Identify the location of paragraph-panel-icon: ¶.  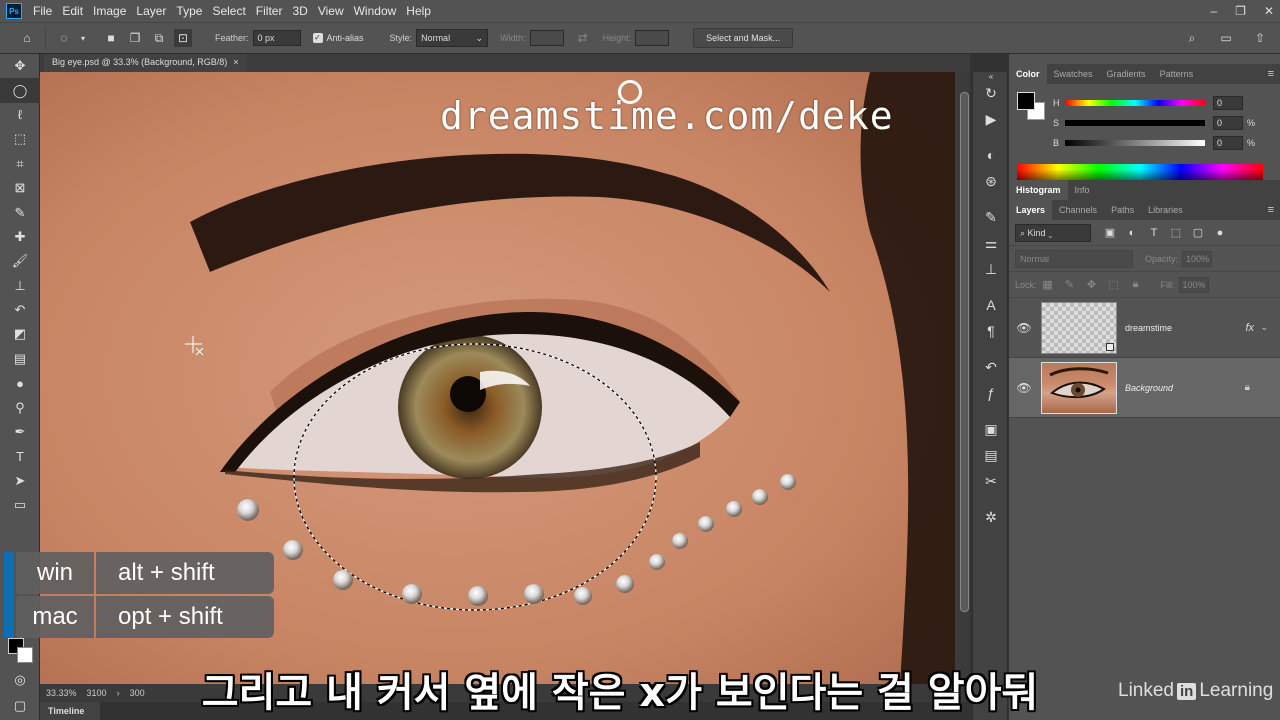
(991, 331).